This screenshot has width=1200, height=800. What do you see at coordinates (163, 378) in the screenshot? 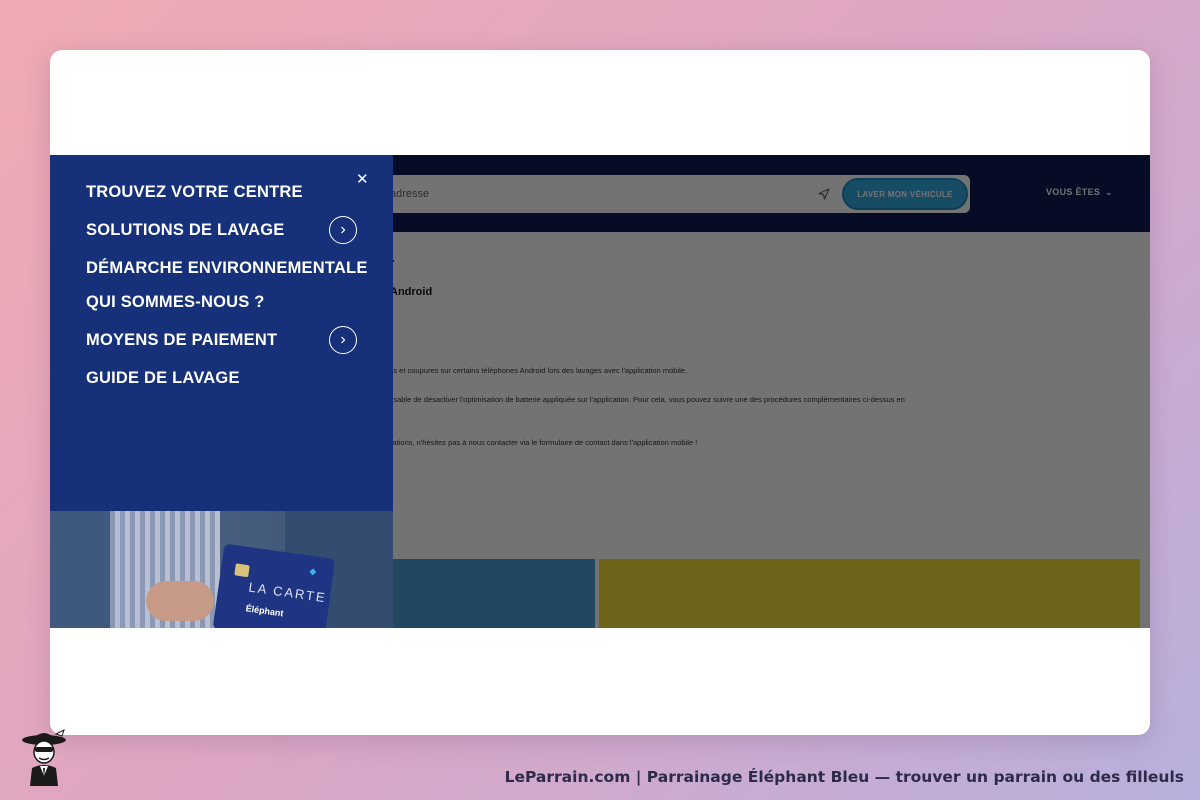
I see `menu-item-wash-guide: GUIDE DE LAVAGE` at bounding box center [163, 378].